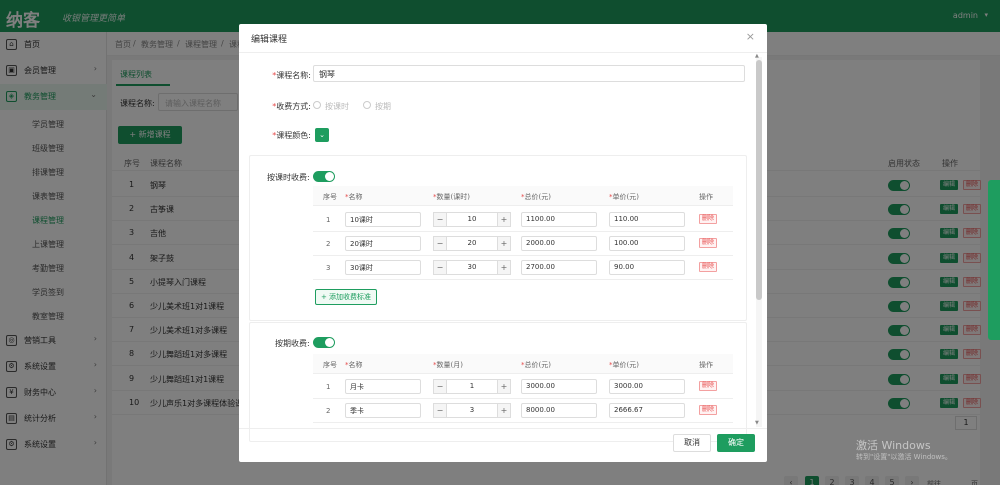 The width and height of the screenshot is (1000, 485). Describe the element at coordinates (317, 105) in the screenshot. I see `billing-radio-lesson` at that location.